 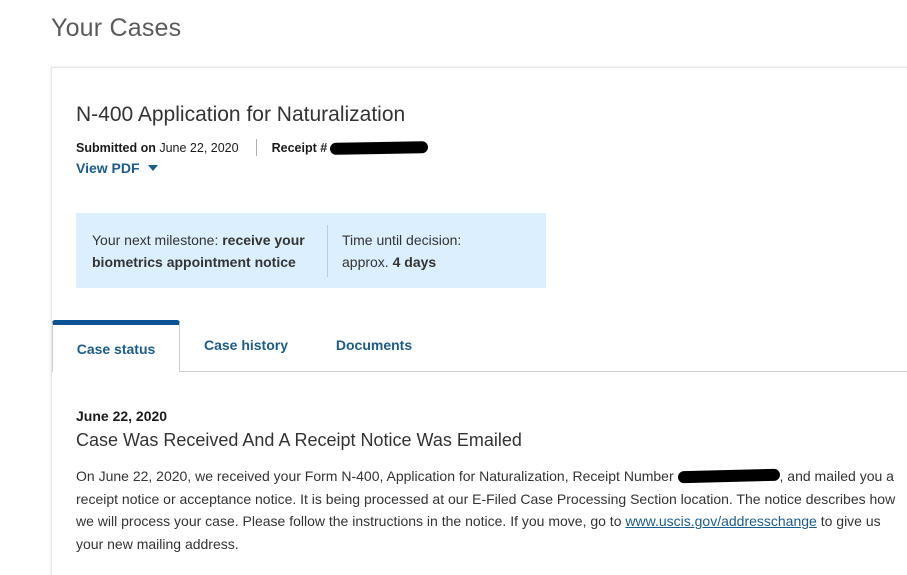 What do you see at coordinates (116, 346) in the screenshot?
I see `tab-case-status: Case status` at bounding box center [116, 346].